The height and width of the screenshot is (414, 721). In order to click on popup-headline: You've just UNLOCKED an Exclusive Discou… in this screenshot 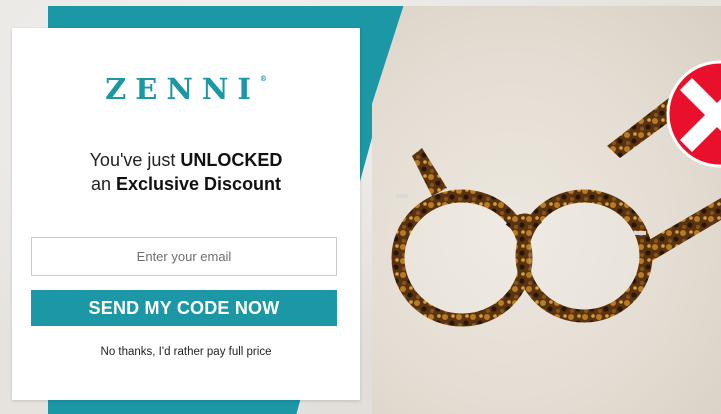, I will do `click(186, 172)`.